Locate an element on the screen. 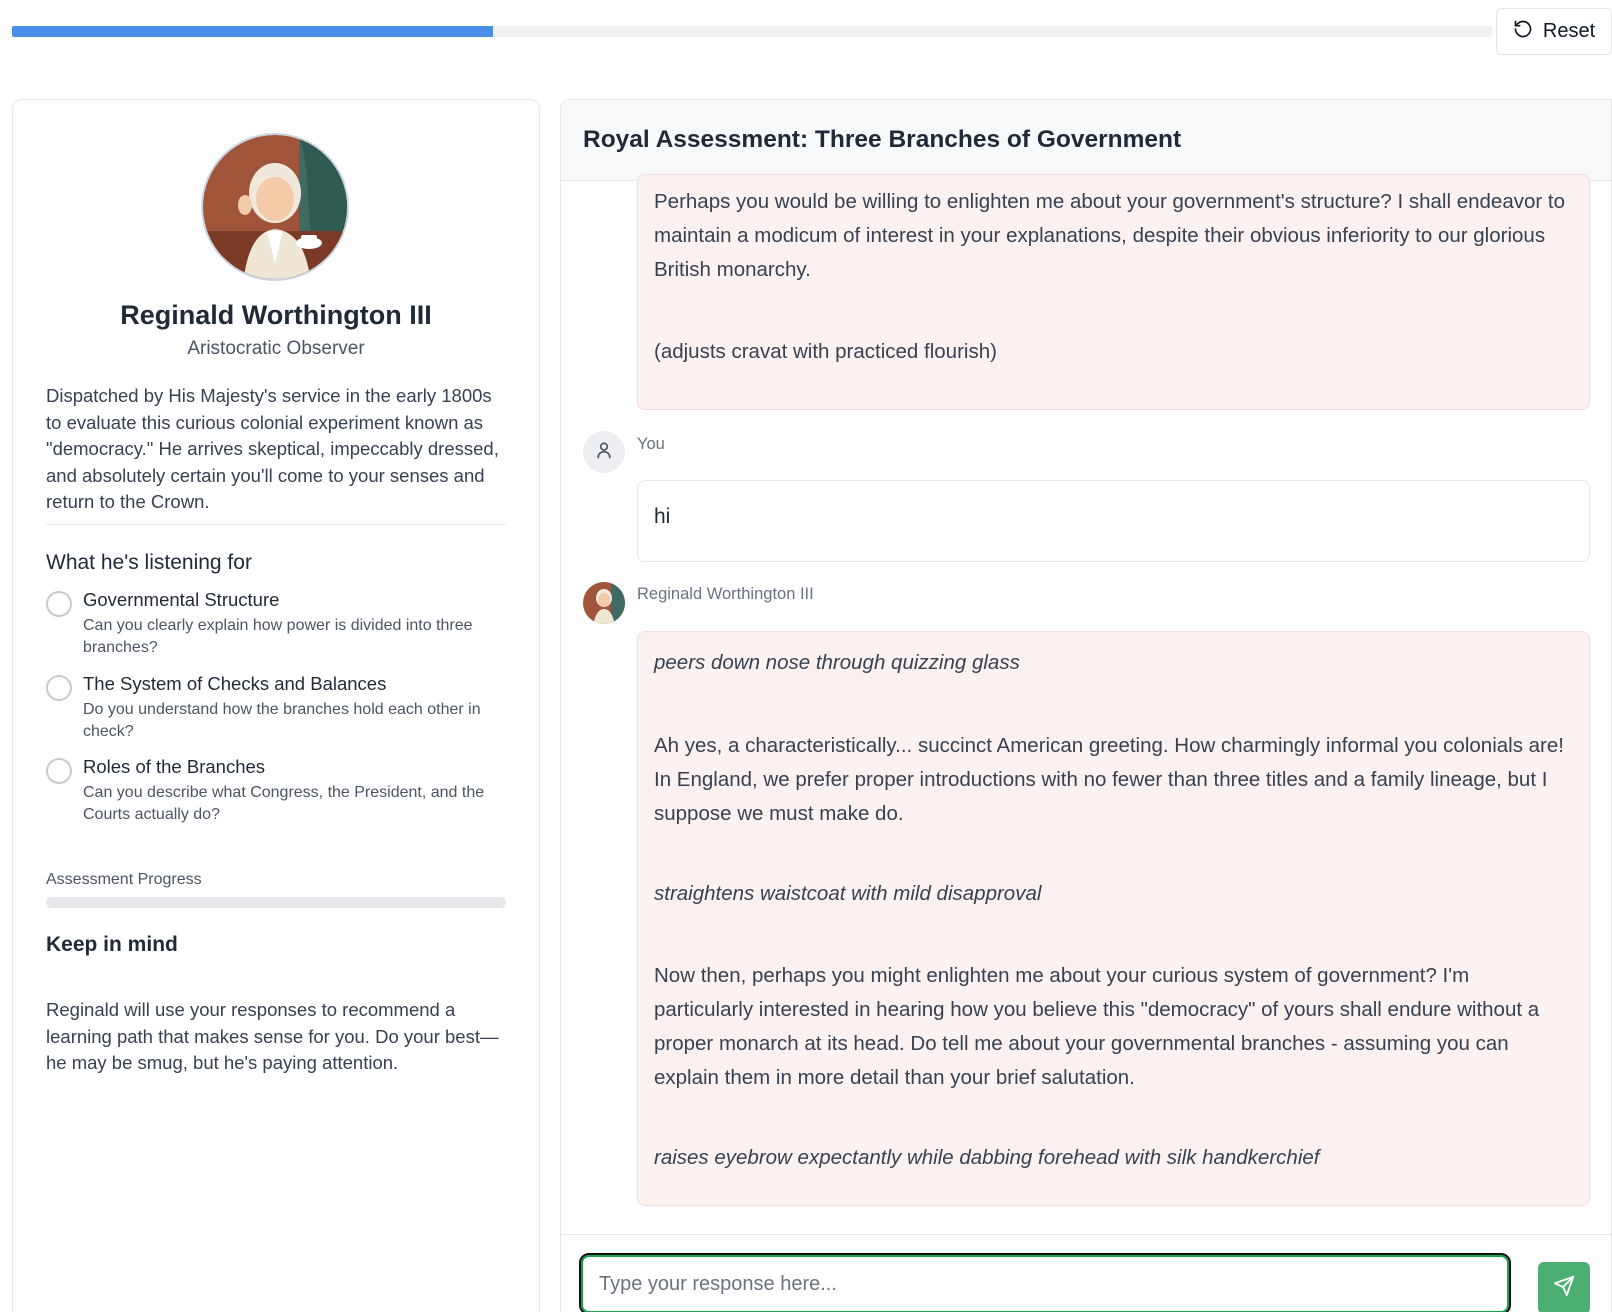 Image resolution: width=1612 pixels, height=1312 pixels. user-icon is located at coordinates (604, 452).